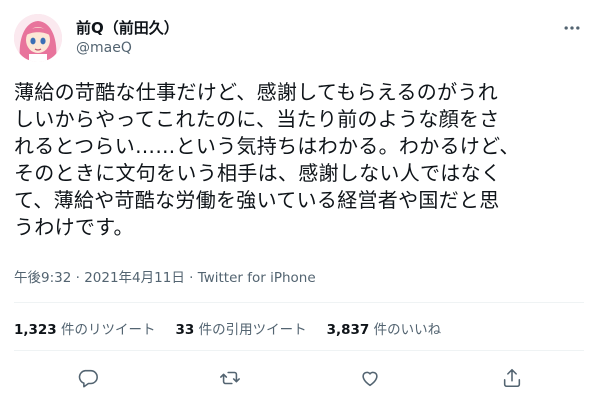 Image resolution: width=598 pixels, height=403 pixels. I want to click on tweet-meta: 午後9:32 · 2021年4月11日 · Twitter for iPhone, so click(165, 276).